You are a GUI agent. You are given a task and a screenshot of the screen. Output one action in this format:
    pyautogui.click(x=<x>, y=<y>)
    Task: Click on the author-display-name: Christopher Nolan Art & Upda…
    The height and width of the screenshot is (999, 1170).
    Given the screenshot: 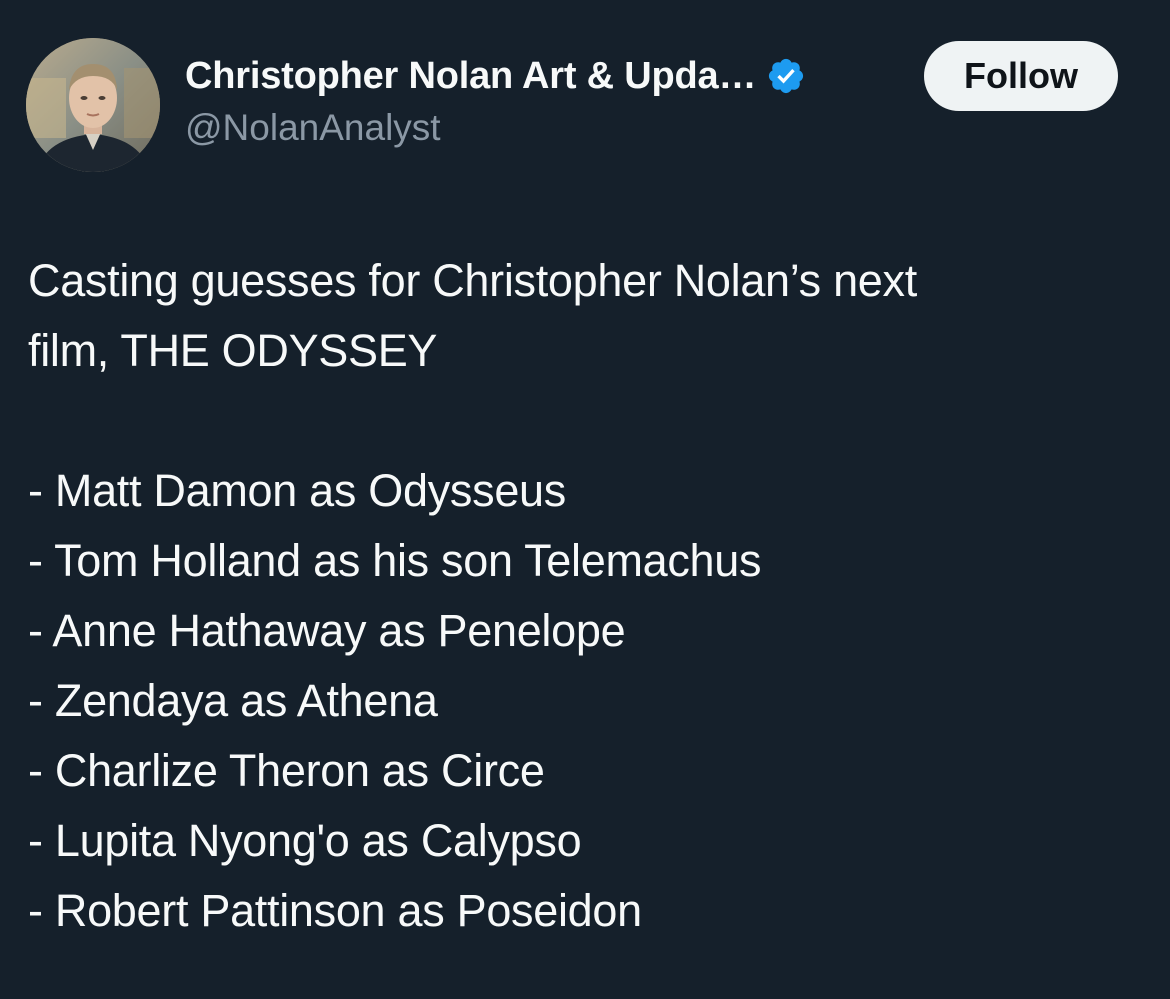 What is the action you would take?
    pyautogui.click(x=470, y=76)
    